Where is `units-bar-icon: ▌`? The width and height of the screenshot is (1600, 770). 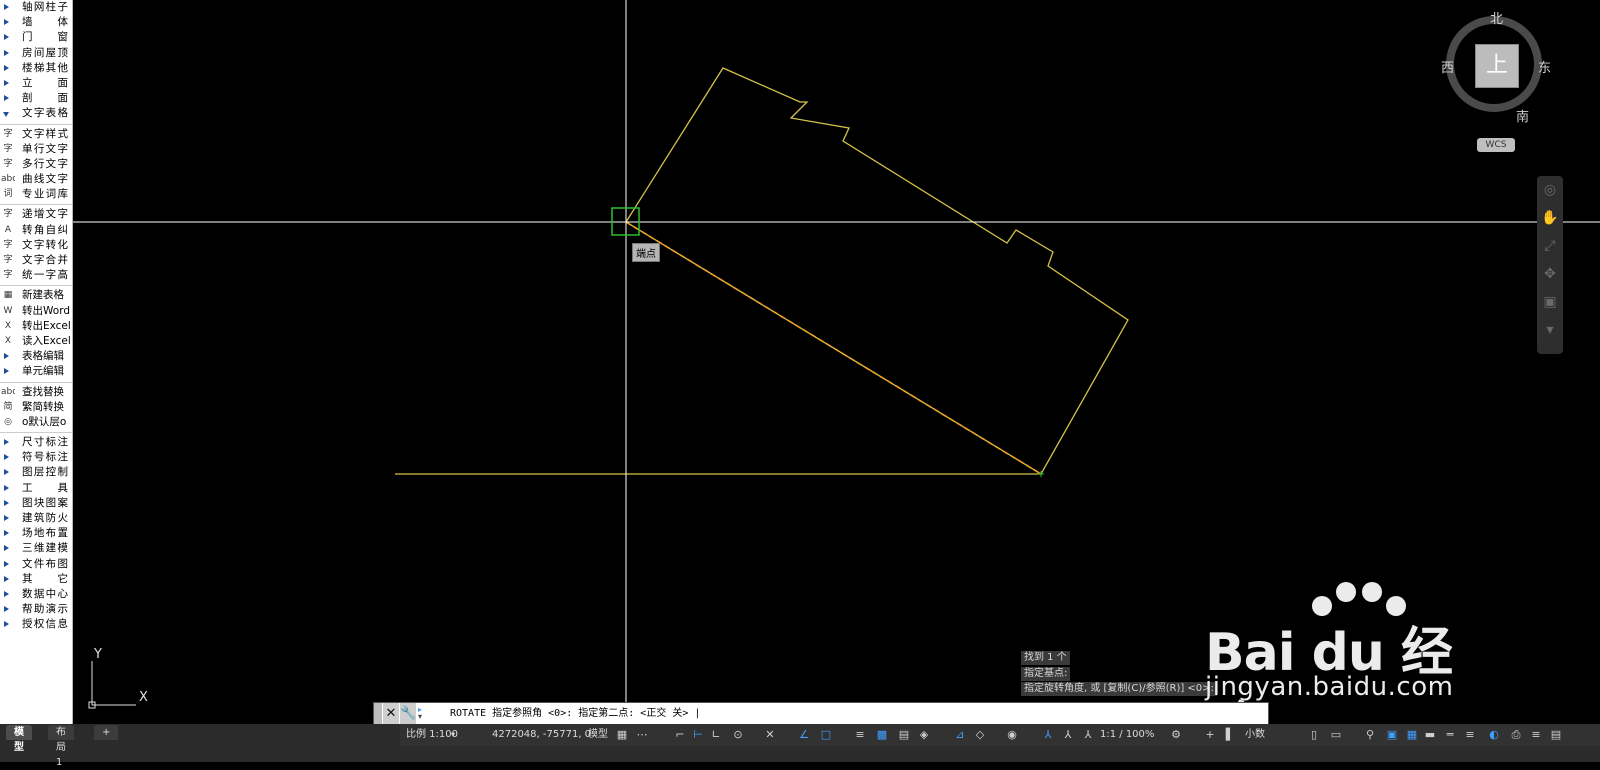
units-bar-icon: ▌ is located at coordinates (1230, 735).